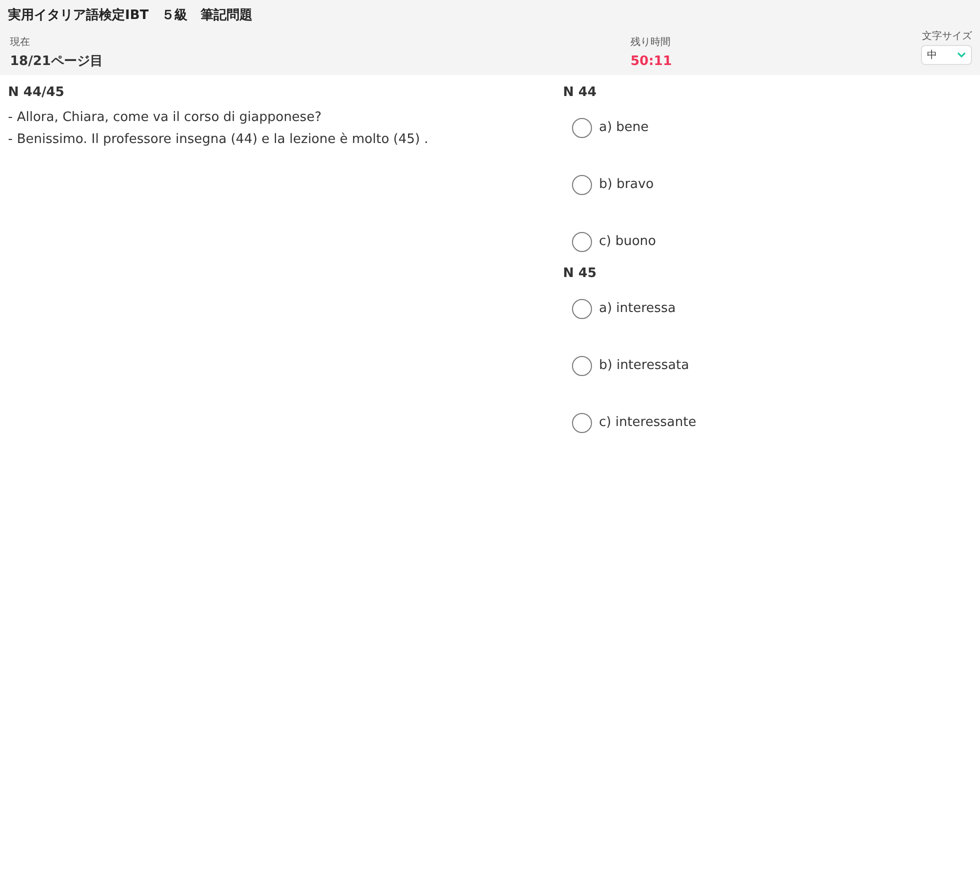 Image resolution: width=980 pixels, height=884 pixels. Describe the element at coordinates (614, 242) in the screenshot. I see `answer-option: c) buono` at that location.